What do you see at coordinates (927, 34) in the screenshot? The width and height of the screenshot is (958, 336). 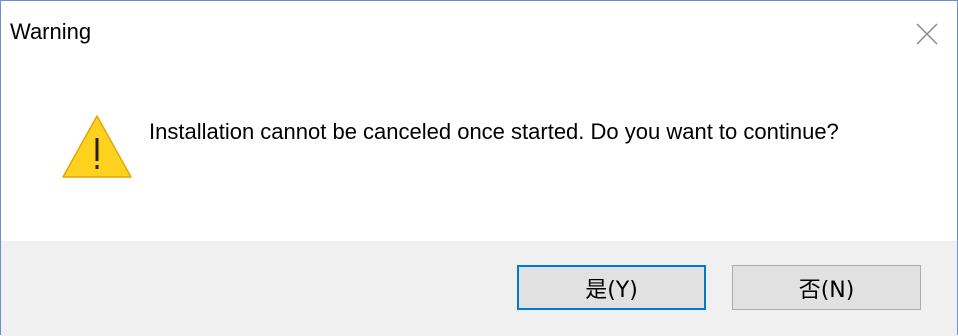 I see `close-icon` at bounding box center [927, 34].